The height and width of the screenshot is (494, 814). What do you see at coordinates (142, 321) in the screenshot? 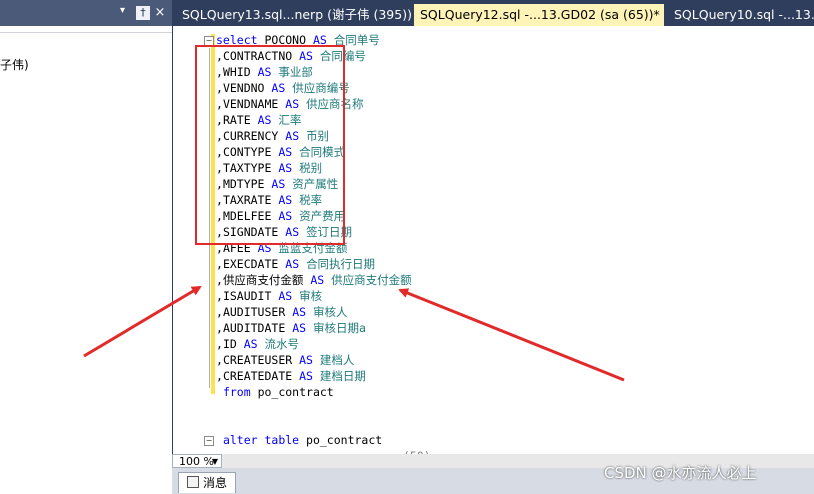
I see `annotation-arrow-left` at bounding box center [142, 321].